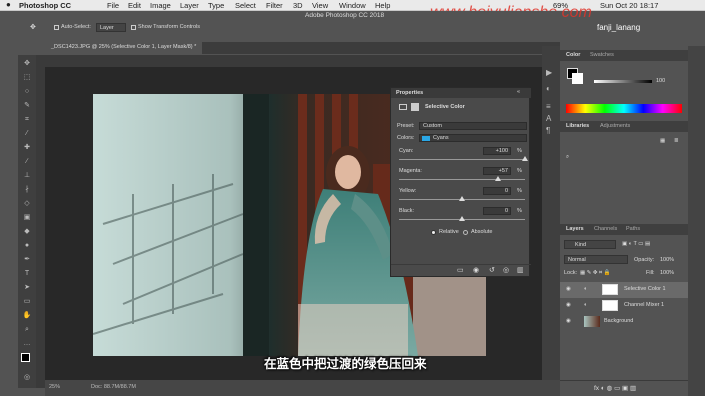  Describe the element at coordinates (27, 176) in the screenshot. I see `stamp-icon: ⊥` at that location.